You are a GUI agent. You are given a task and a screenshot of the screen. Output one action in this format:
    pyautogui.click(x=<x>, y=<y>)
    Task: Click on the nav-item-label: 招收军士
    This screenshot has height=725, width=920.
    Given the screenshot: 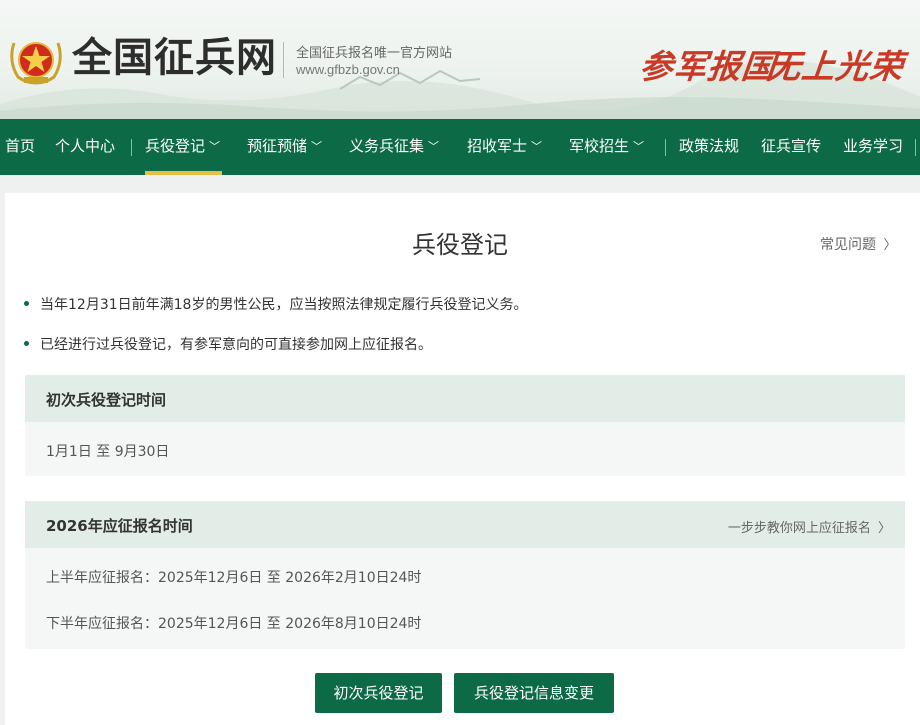 What is the action you would take?
    pyautogui.click(x=497, y=146)
    